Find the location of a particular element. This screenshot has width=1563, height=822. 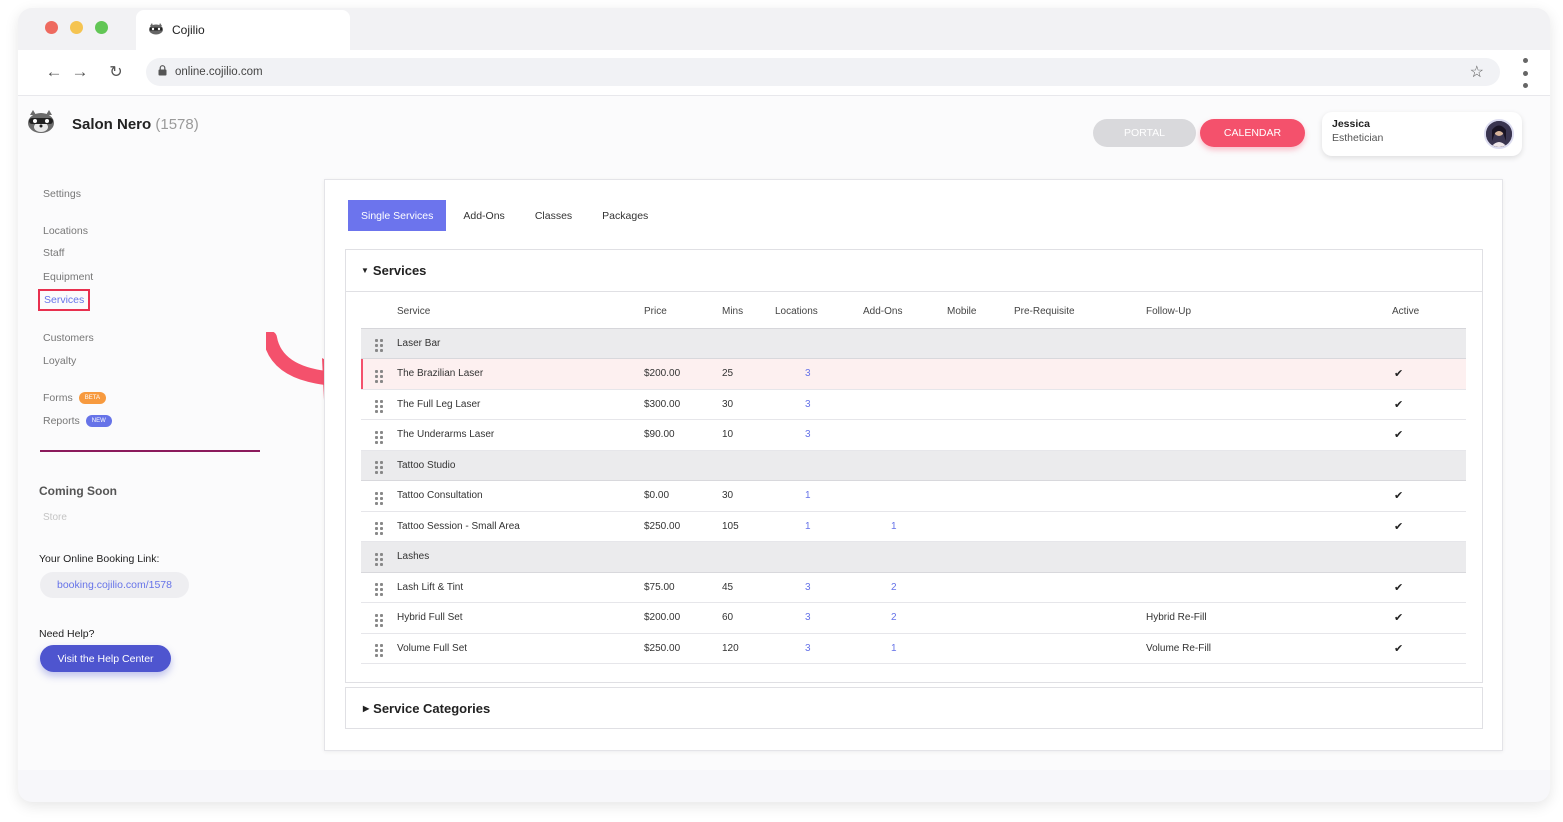

tab-packages: Packages is located at coordinates (625, 215).